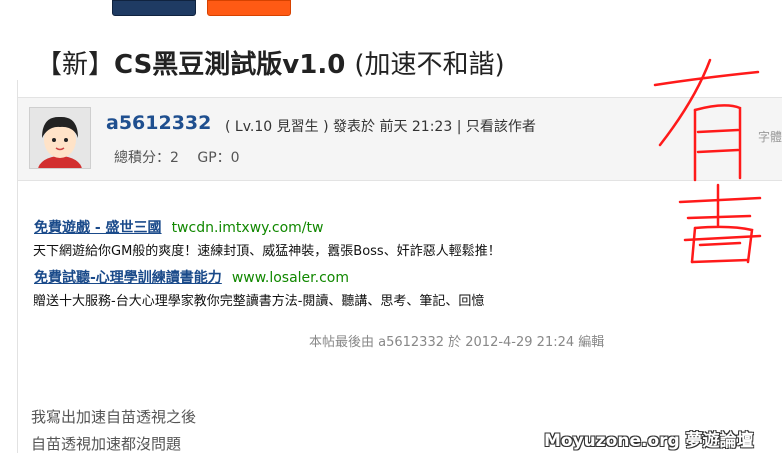  Describe the element at coordinates (393, 127) in the screenshot. I see `post-time: 發表於 前天 21:23` at that location.